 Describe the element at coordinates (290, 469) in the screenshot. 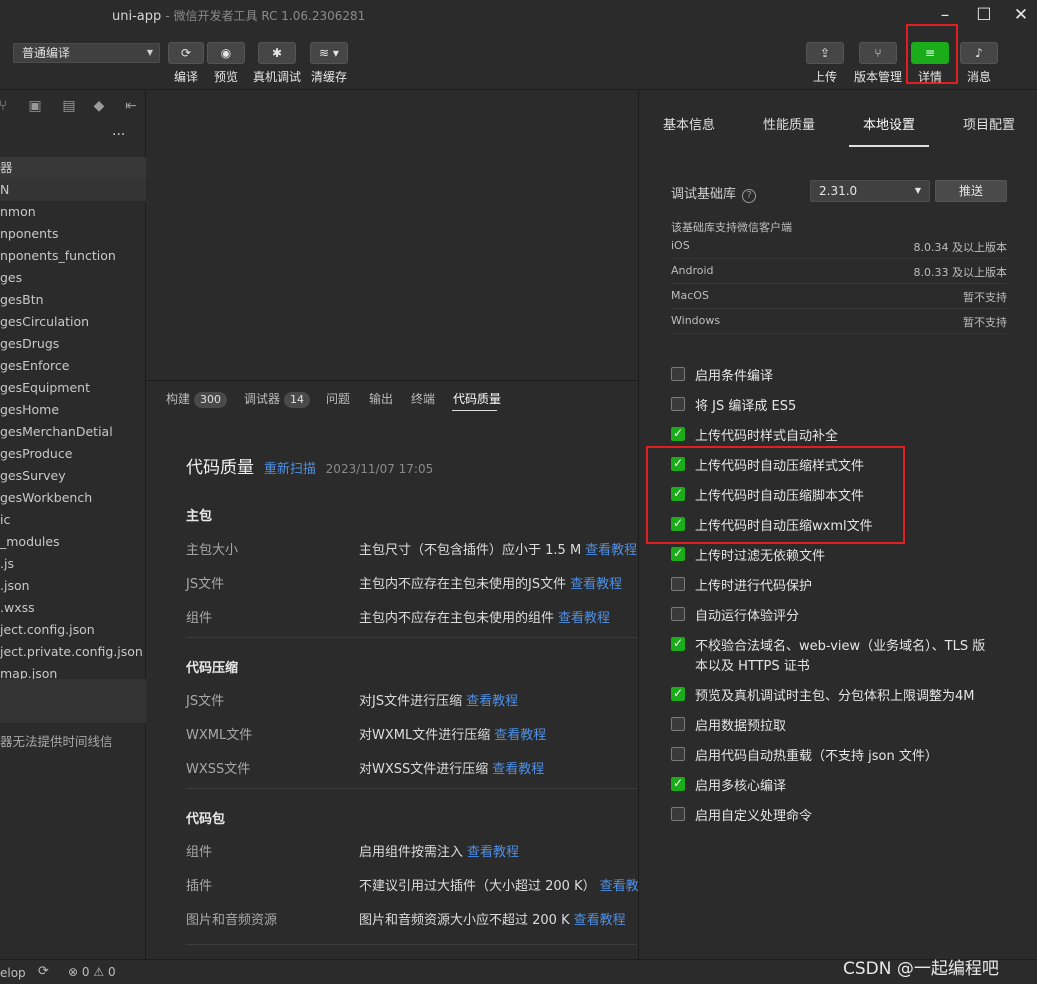

I see `rescan-link: 重新扫描` at that location.